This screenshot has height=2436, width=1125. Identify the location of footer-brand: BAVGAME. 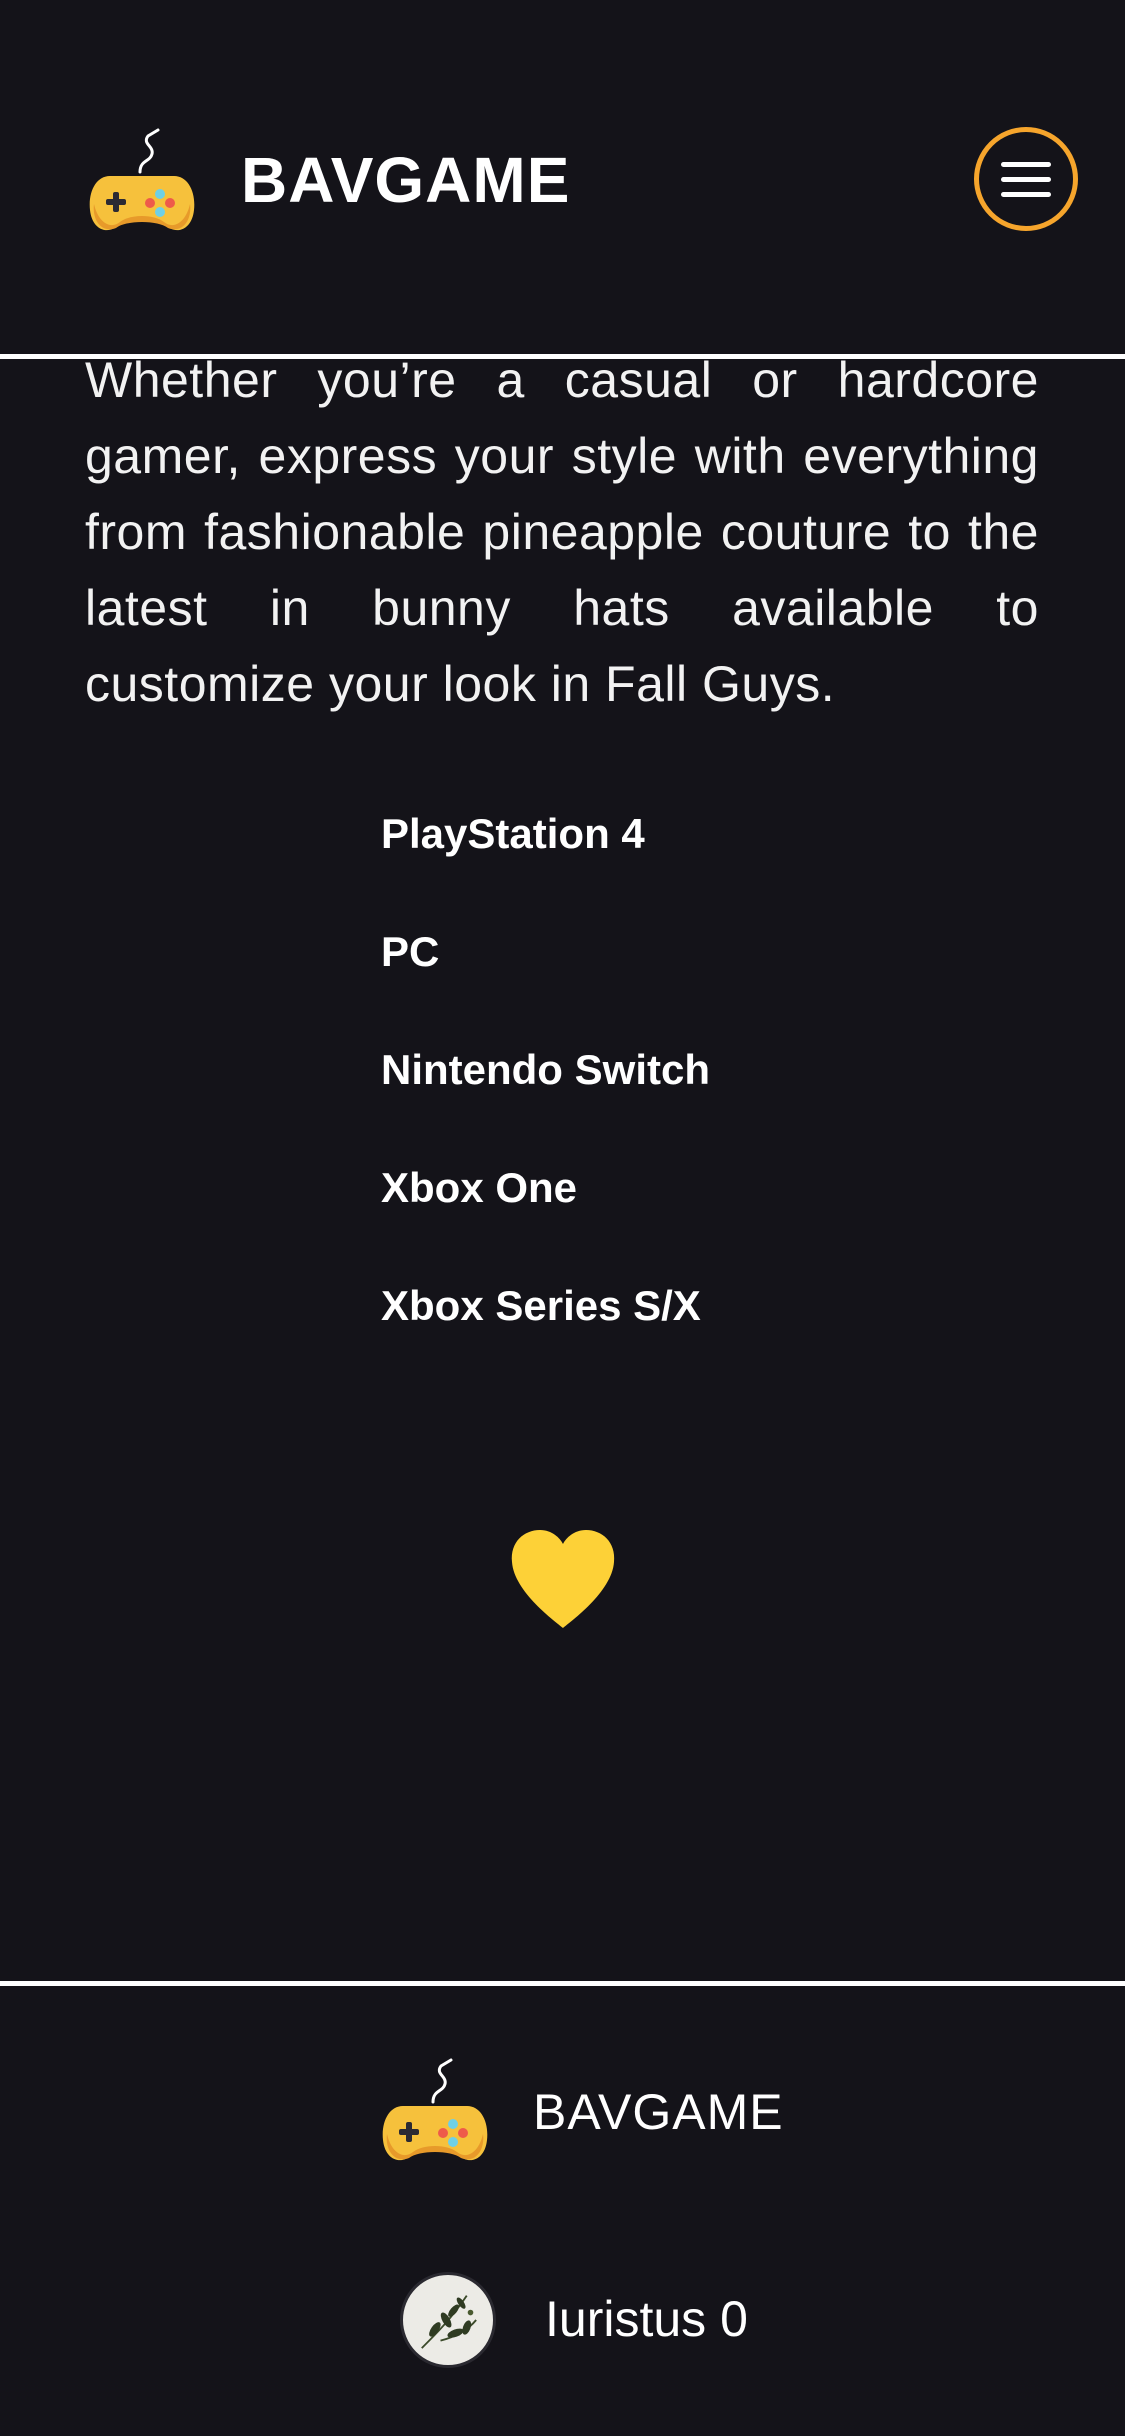
(658, 2112).